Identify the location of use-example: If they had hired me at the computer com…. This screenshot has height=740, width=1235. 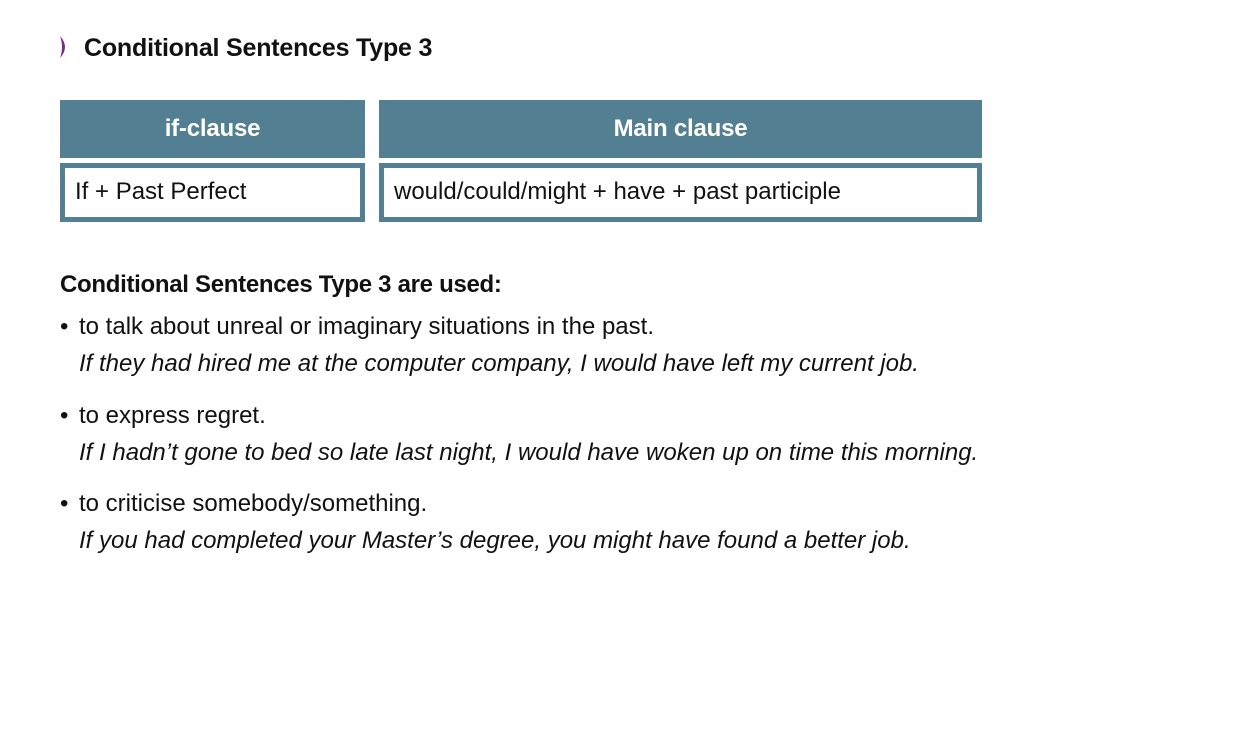
(499, 363).